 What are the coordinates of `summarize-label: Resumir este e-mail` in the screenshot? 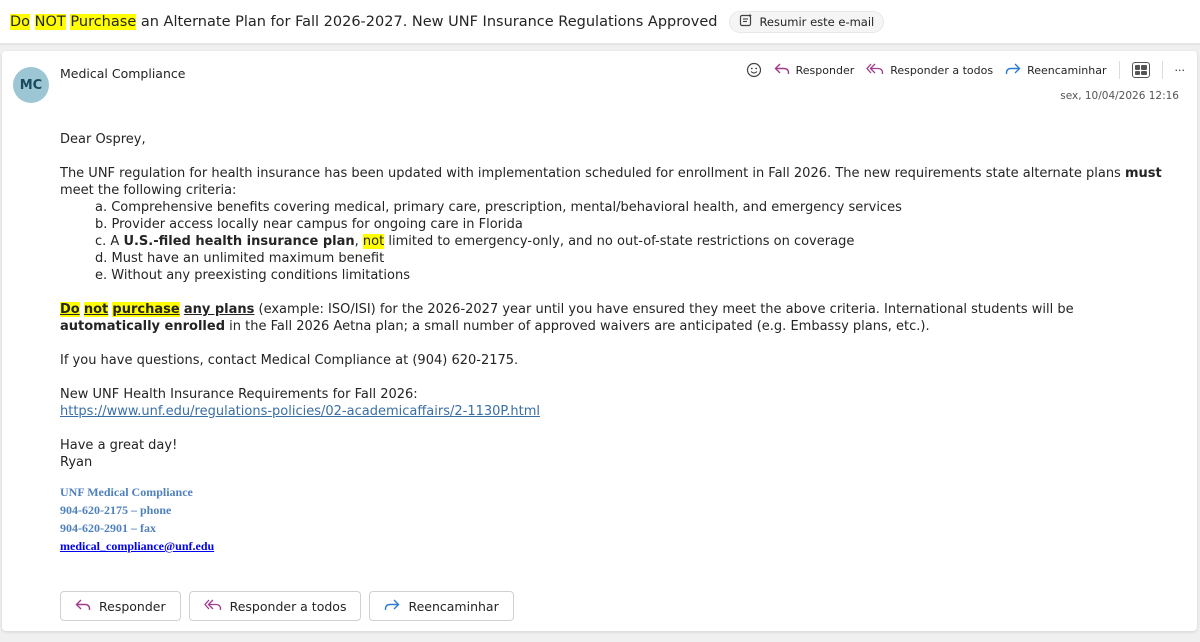 It's located at (817, 21).